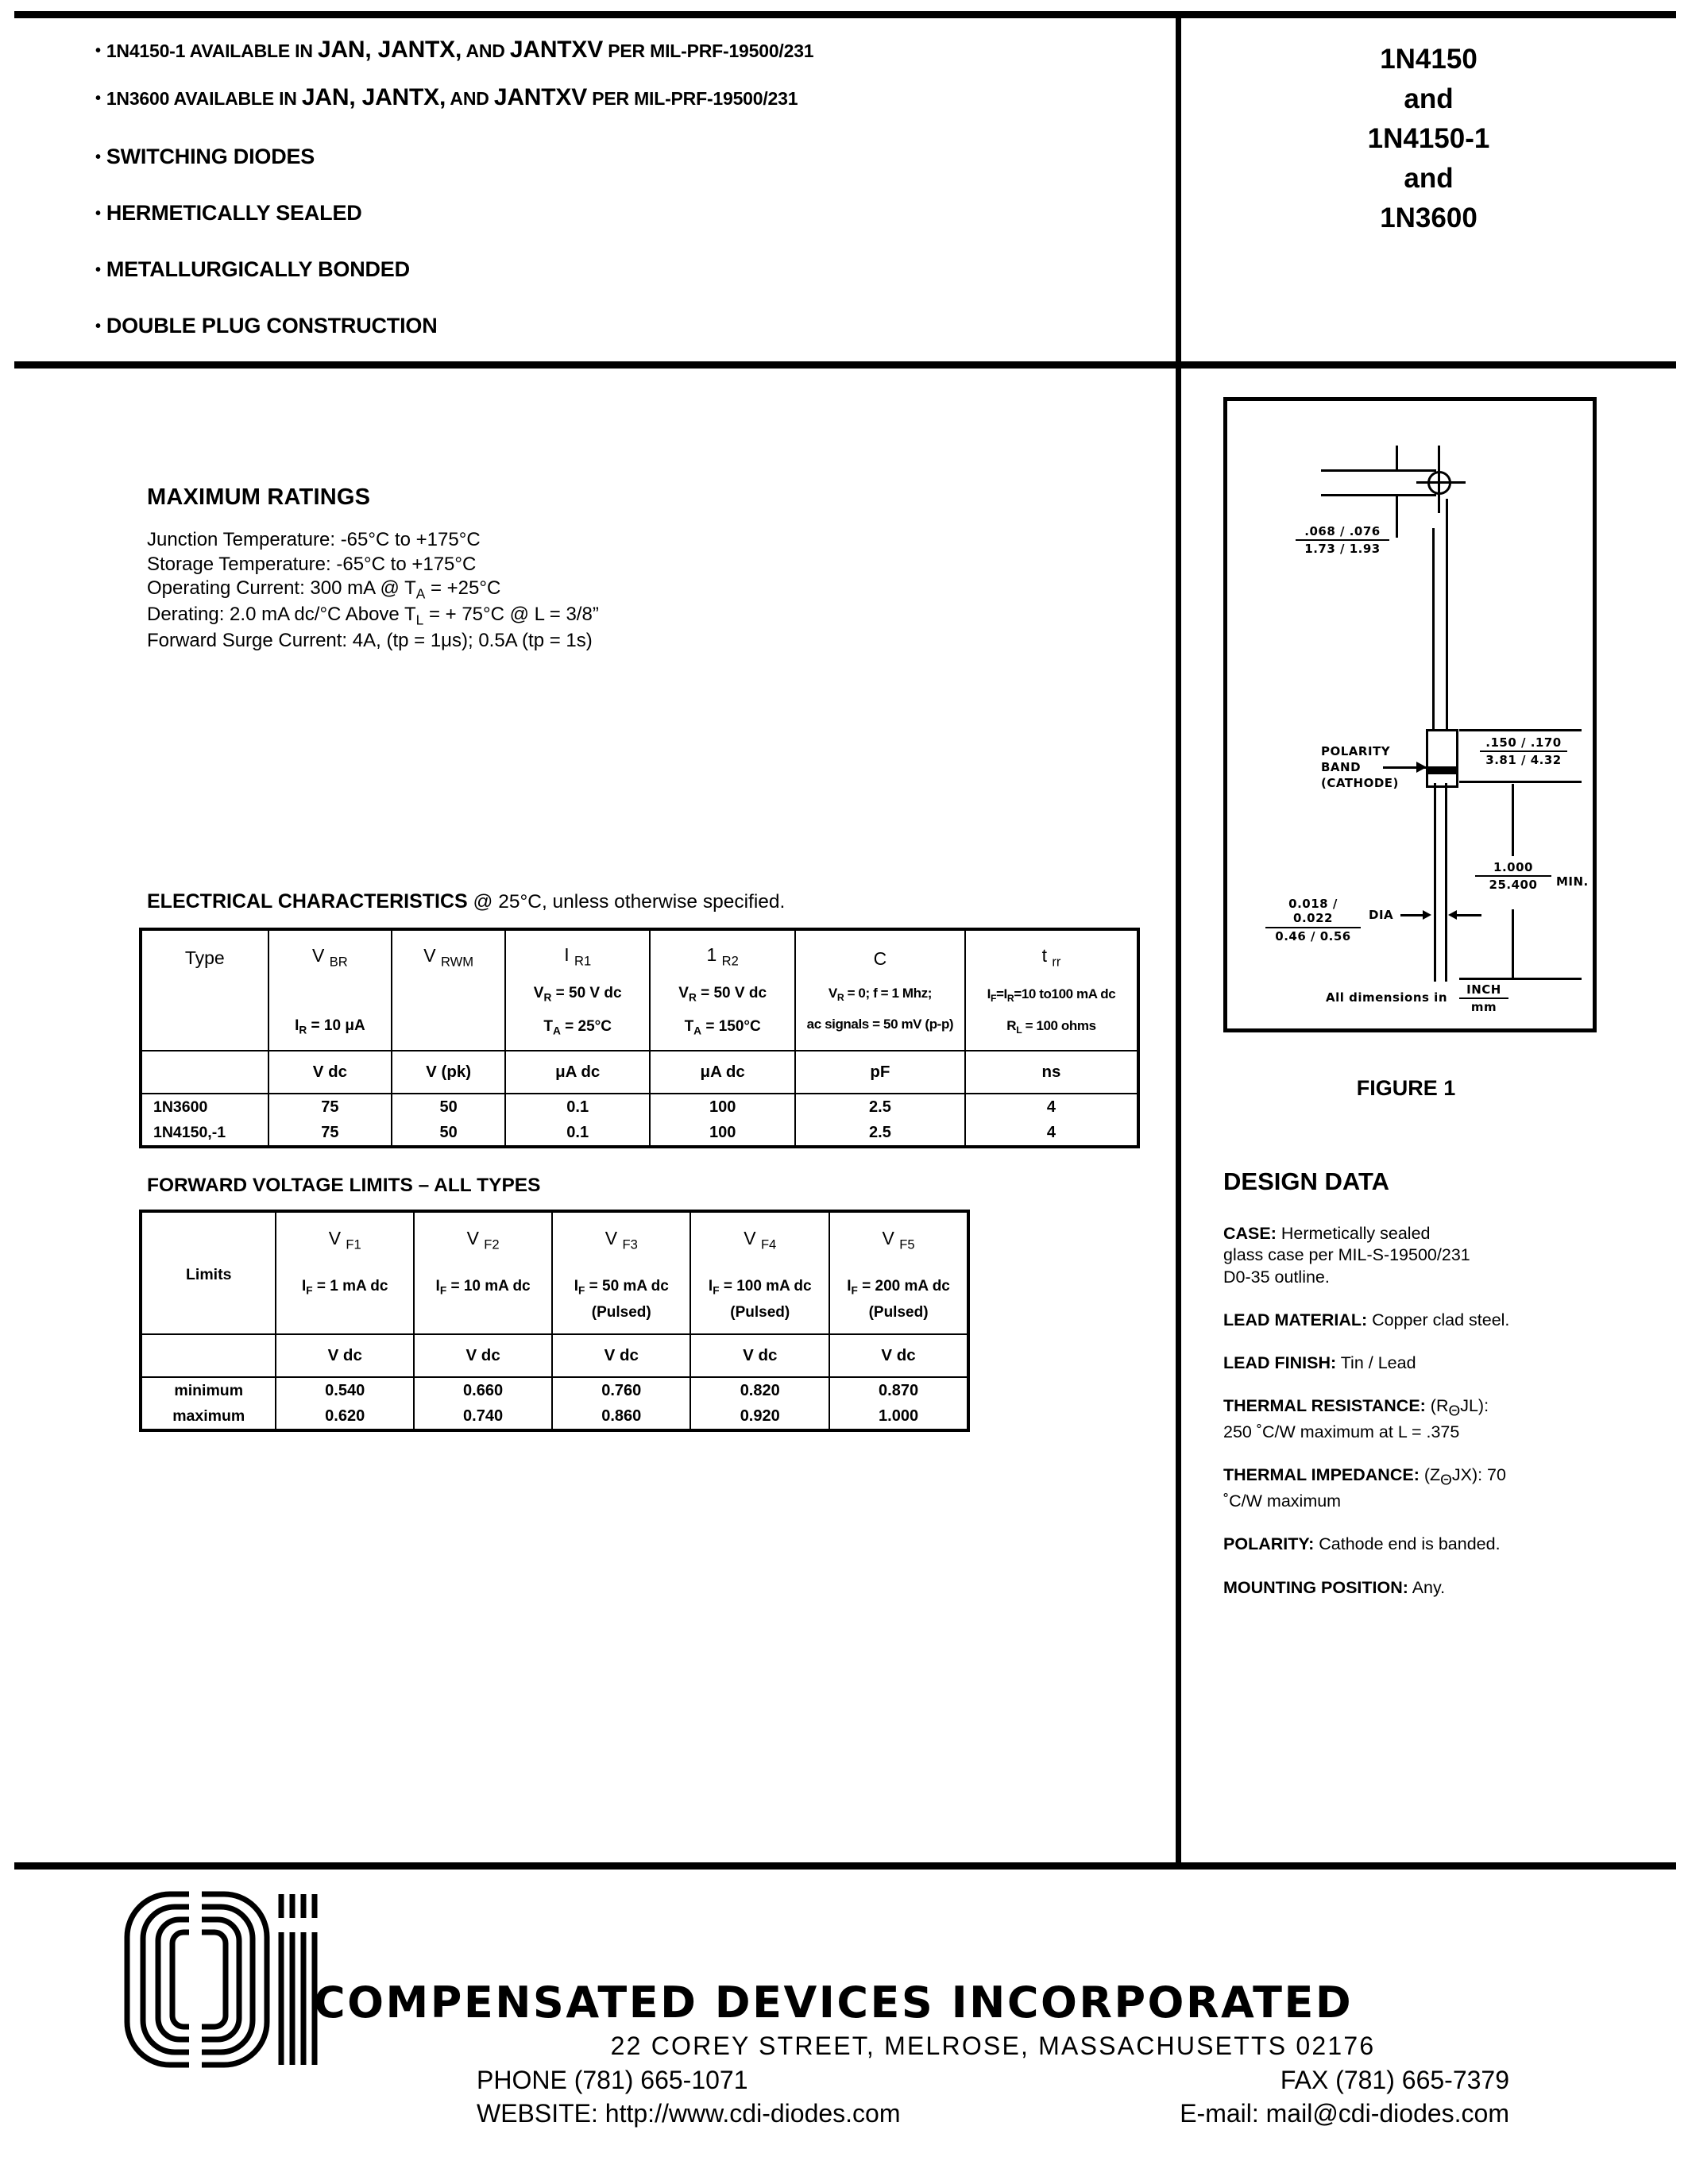  I want to click on rating-line: Junction Temperature: -65°C to +175°C, so click(314, 539).